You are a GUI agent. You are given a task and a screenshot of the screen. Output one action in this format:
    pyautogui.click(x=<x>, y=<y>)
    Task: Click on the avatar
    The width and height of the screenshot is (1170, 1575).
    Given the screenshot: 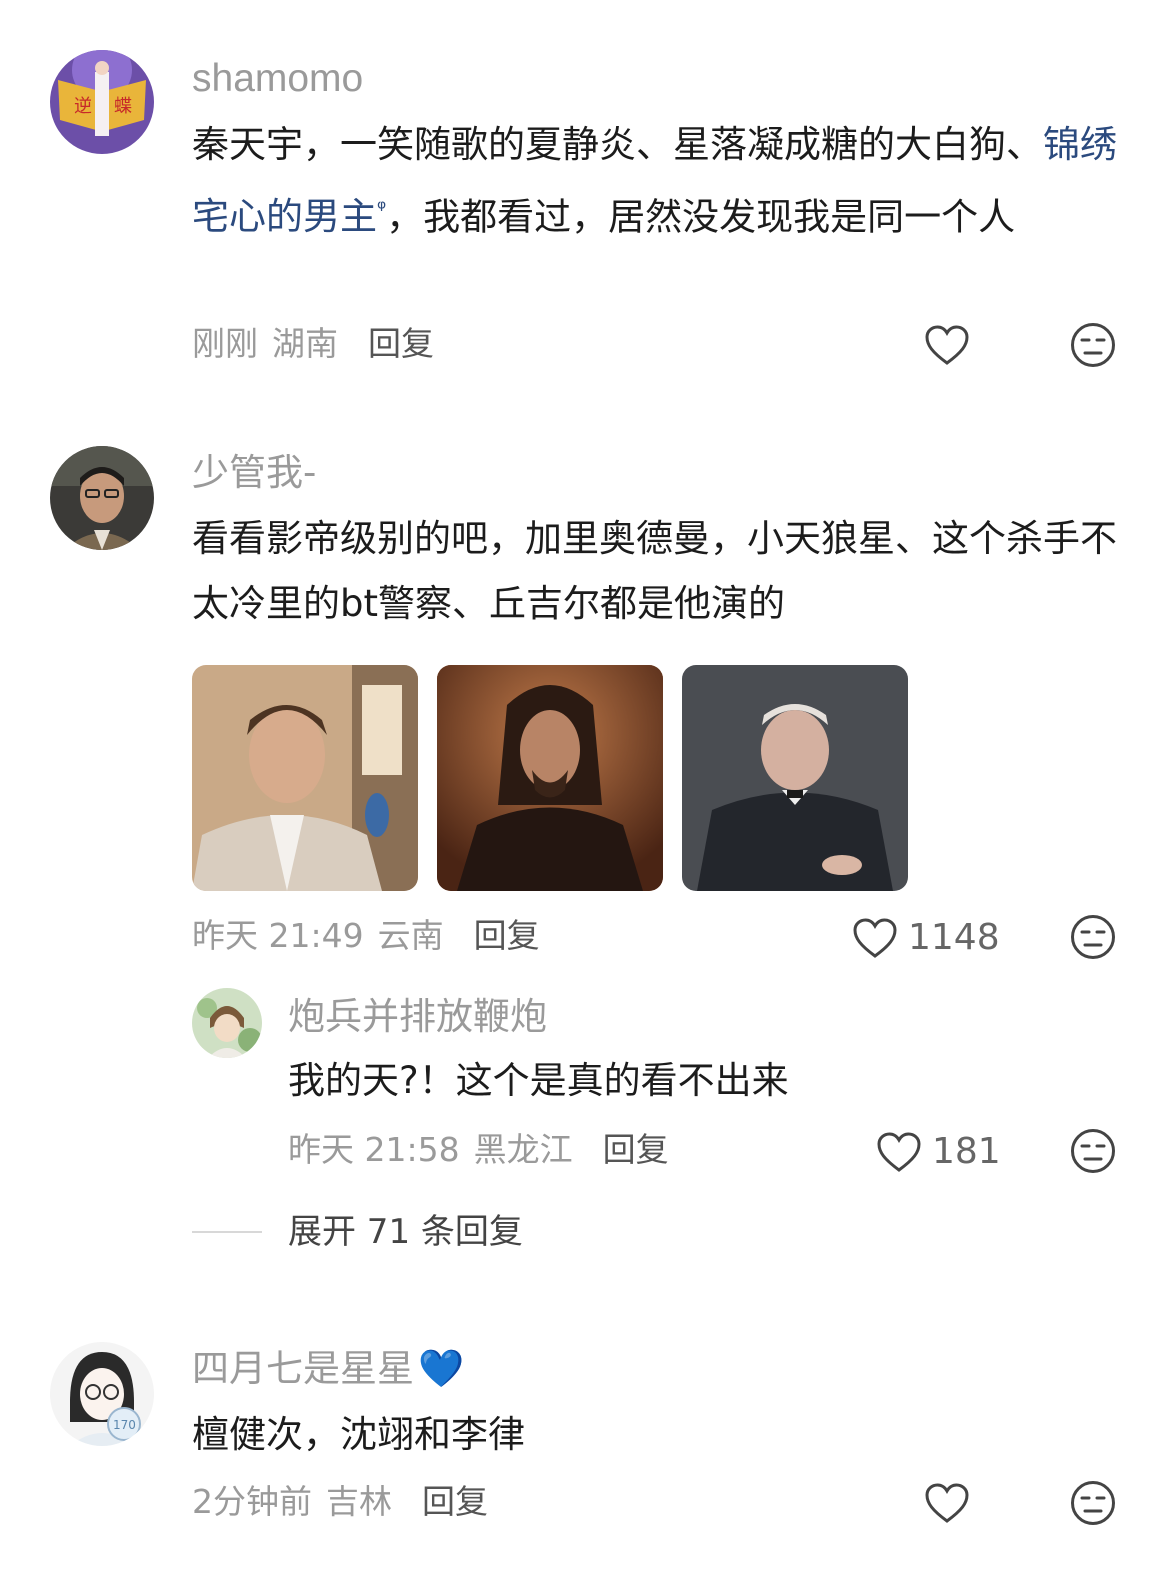 What is the action you would take?
    pyautogui.click(x=102, y=498)
    